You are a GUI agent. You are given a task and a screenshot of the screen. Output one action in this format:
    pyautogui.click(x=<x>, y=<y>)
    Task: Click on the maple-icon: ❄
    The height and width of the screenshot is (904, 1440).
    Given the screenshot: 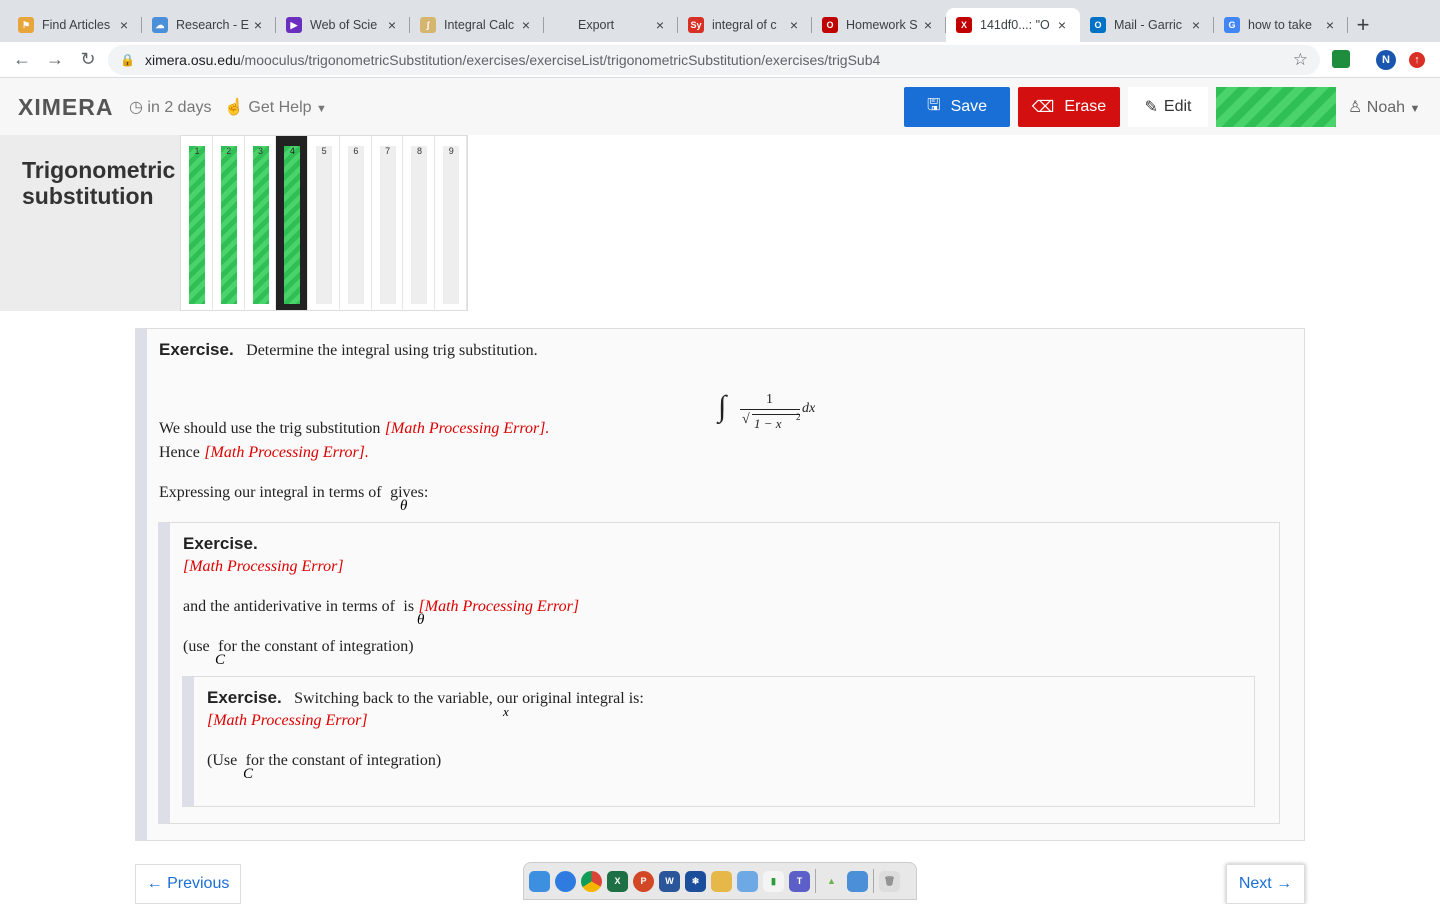 What is the action you would take?
    pyautogui.click(x=695, y=881)
    